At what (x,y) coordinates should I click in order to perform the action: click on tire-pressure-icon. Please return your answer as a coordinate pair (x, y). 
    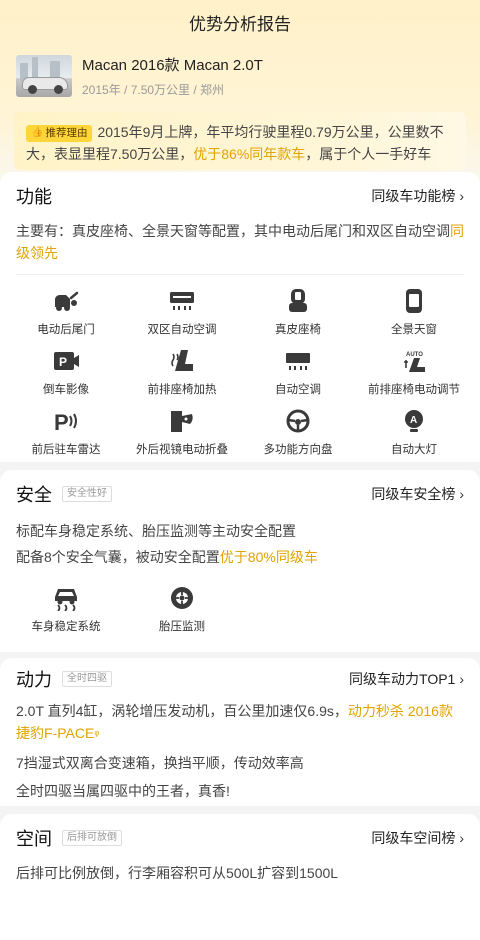
    Looking at the image, I should click on (182, 598).